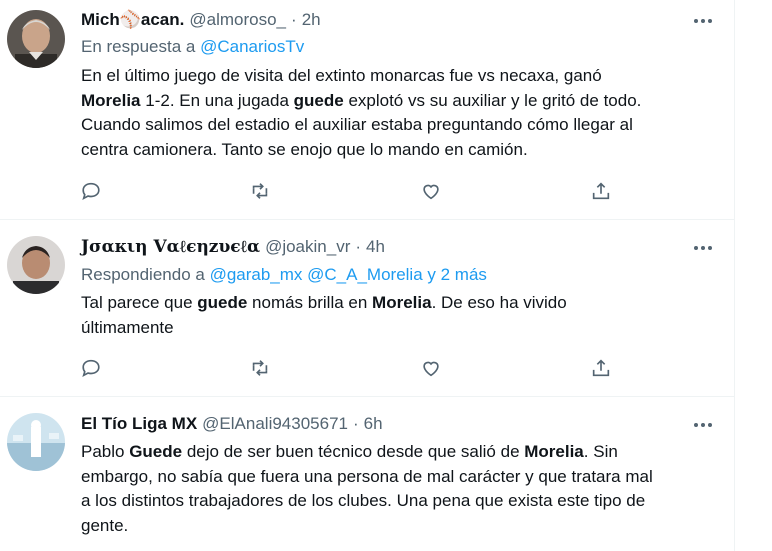 This screenshot has width=772, height=551. Describe the element at coordinates (275, 424) in the screenshot. I see `user-handle: @ElAnali94305671` at that location.